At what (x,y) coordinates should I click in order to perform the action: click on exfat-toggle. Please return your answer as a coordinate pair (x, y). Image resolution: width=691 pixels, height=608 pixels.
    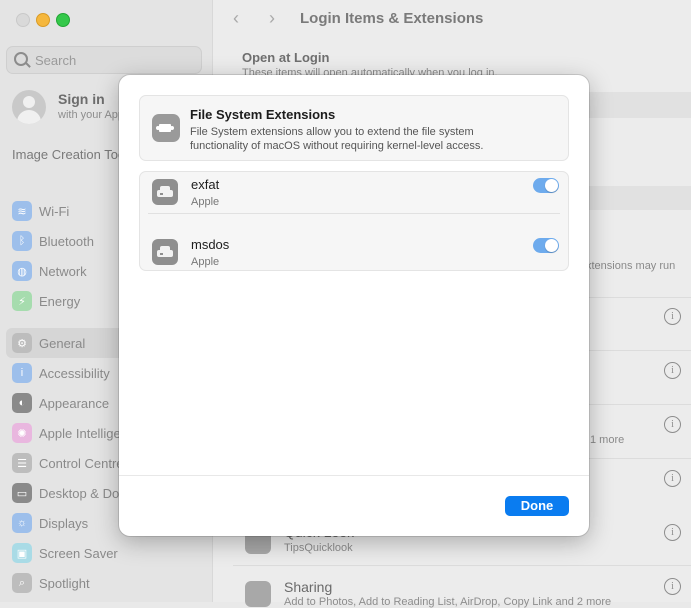
    Looking at the image, I should click on (546, 185).